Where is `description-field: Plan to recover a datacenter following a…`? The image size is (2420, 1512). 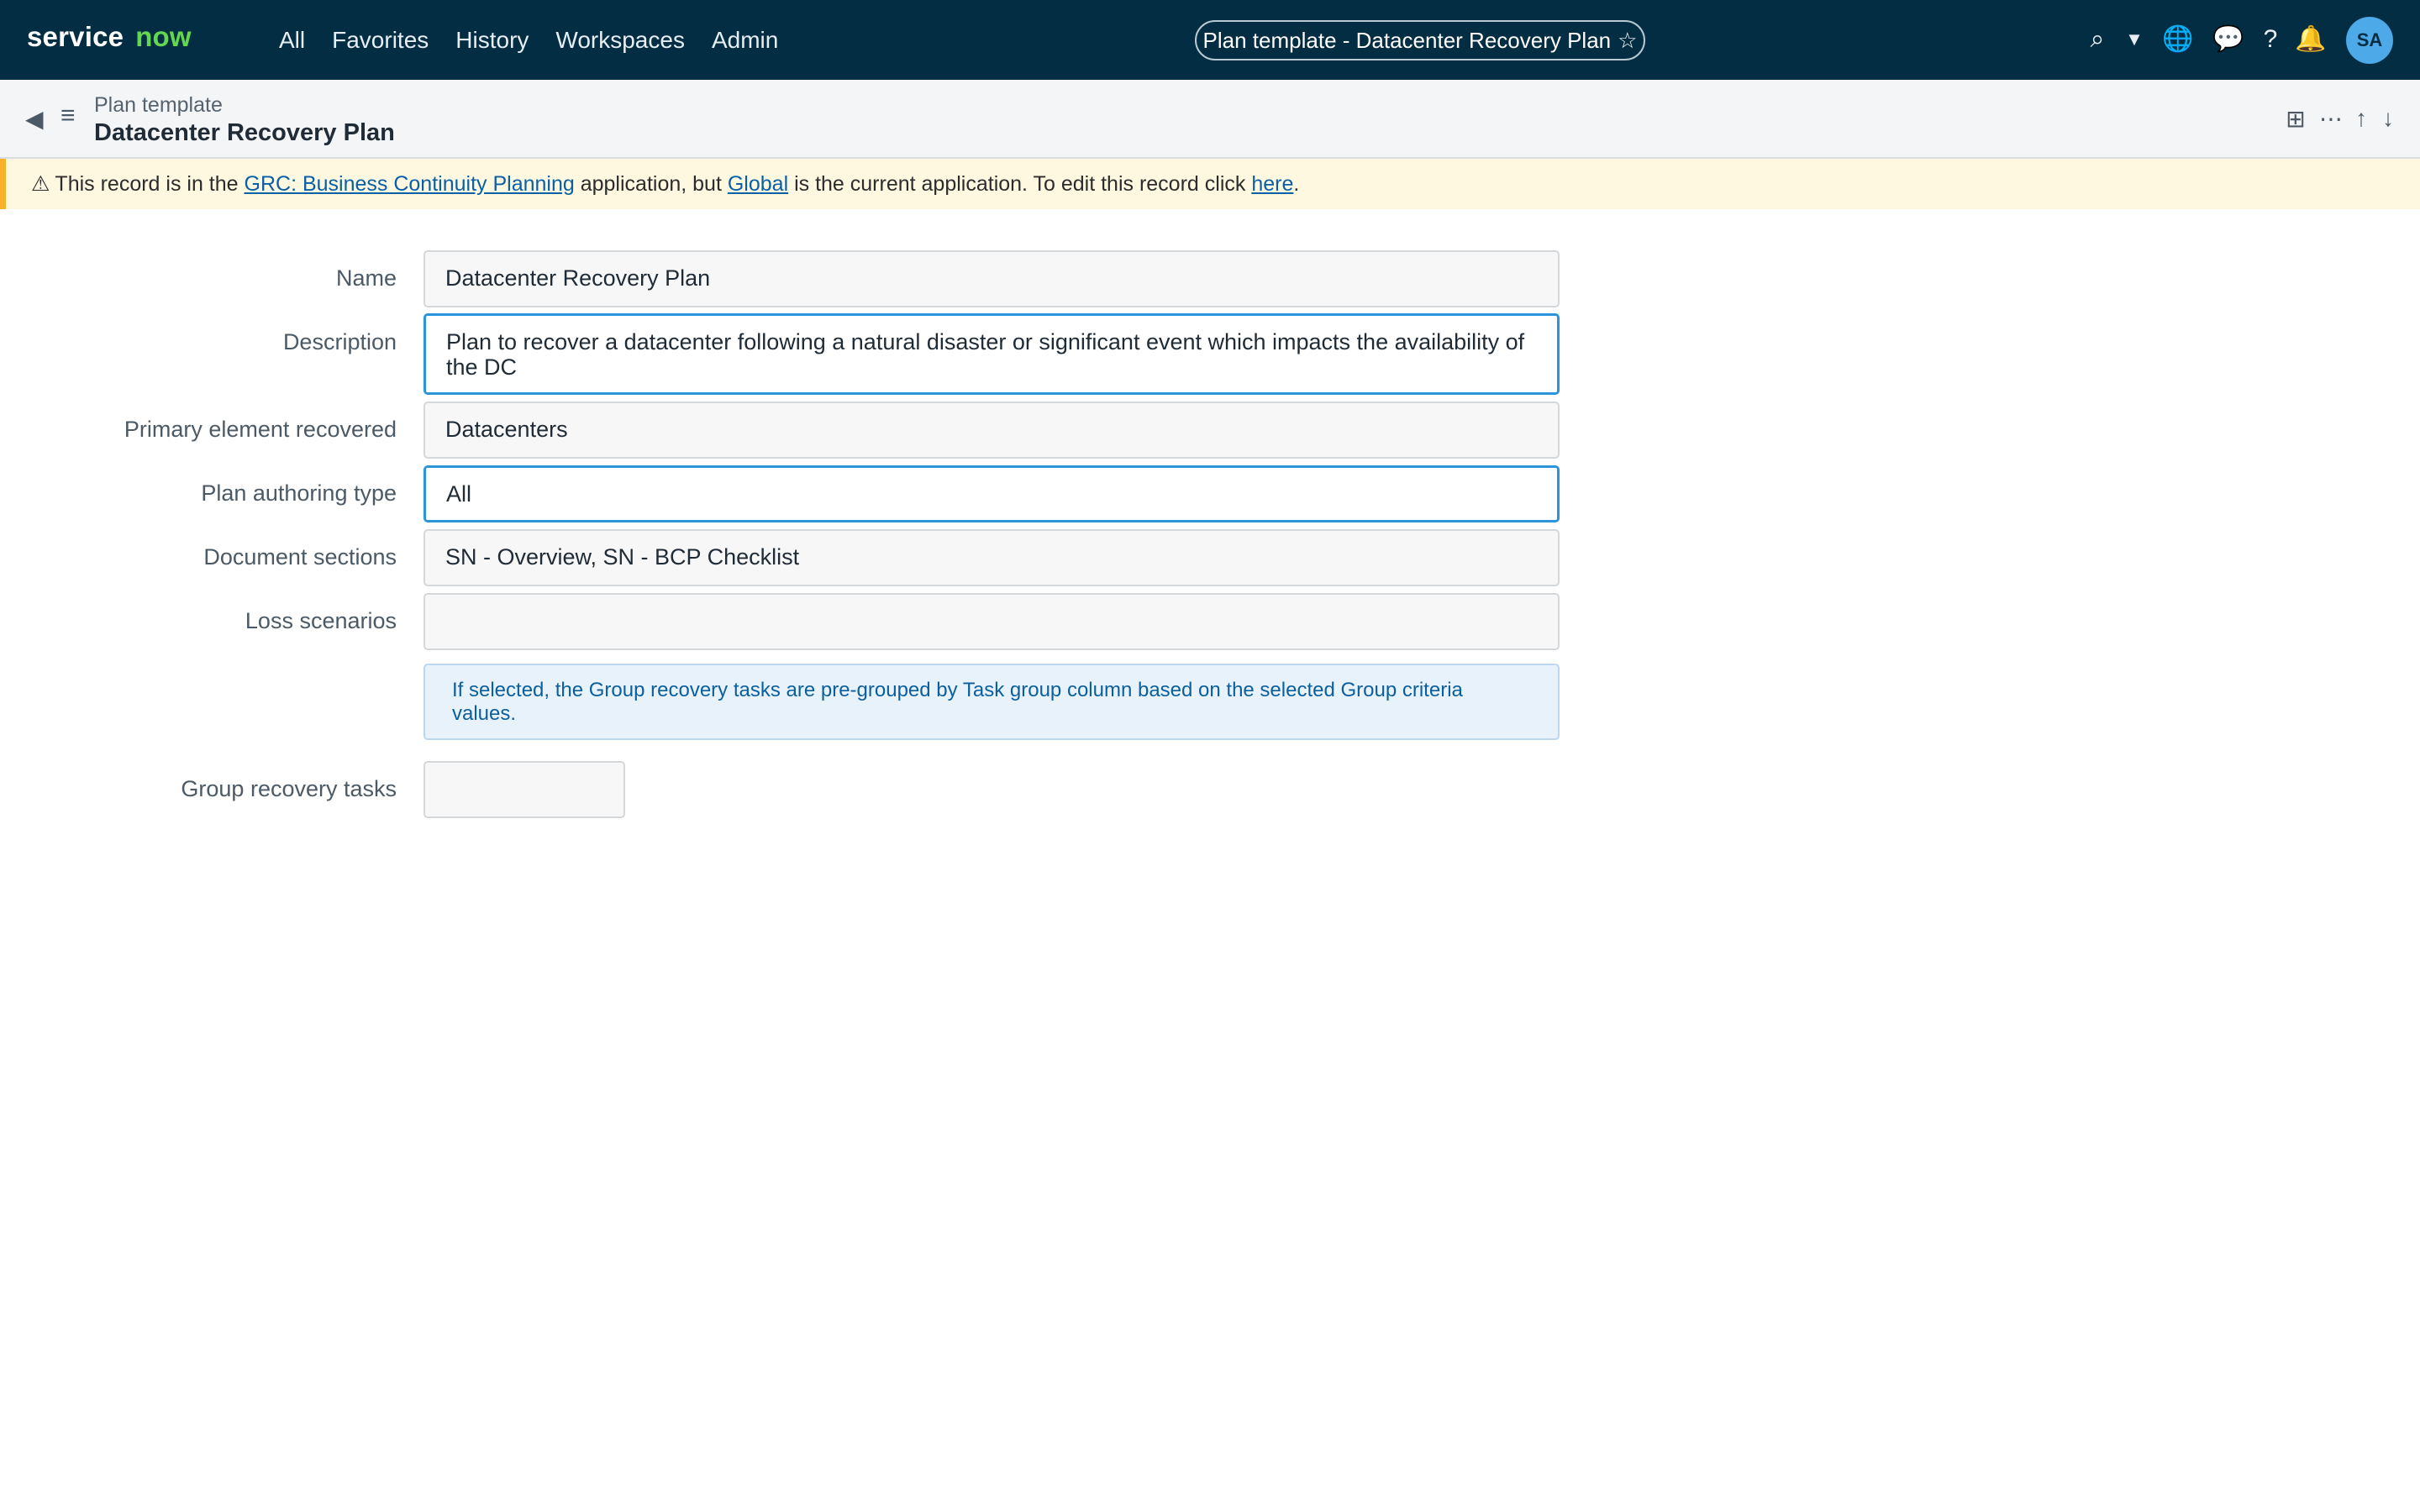
description-field: Plan to recover a datacenter following a… is located at coordinates (992, 354).